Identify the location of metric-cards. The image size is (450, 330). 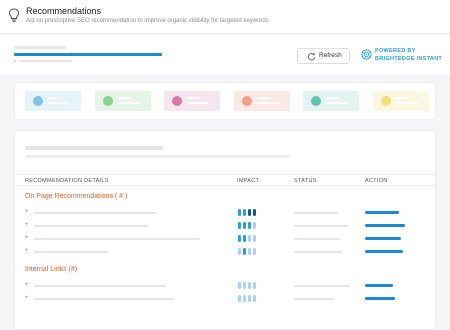
(225, 101).